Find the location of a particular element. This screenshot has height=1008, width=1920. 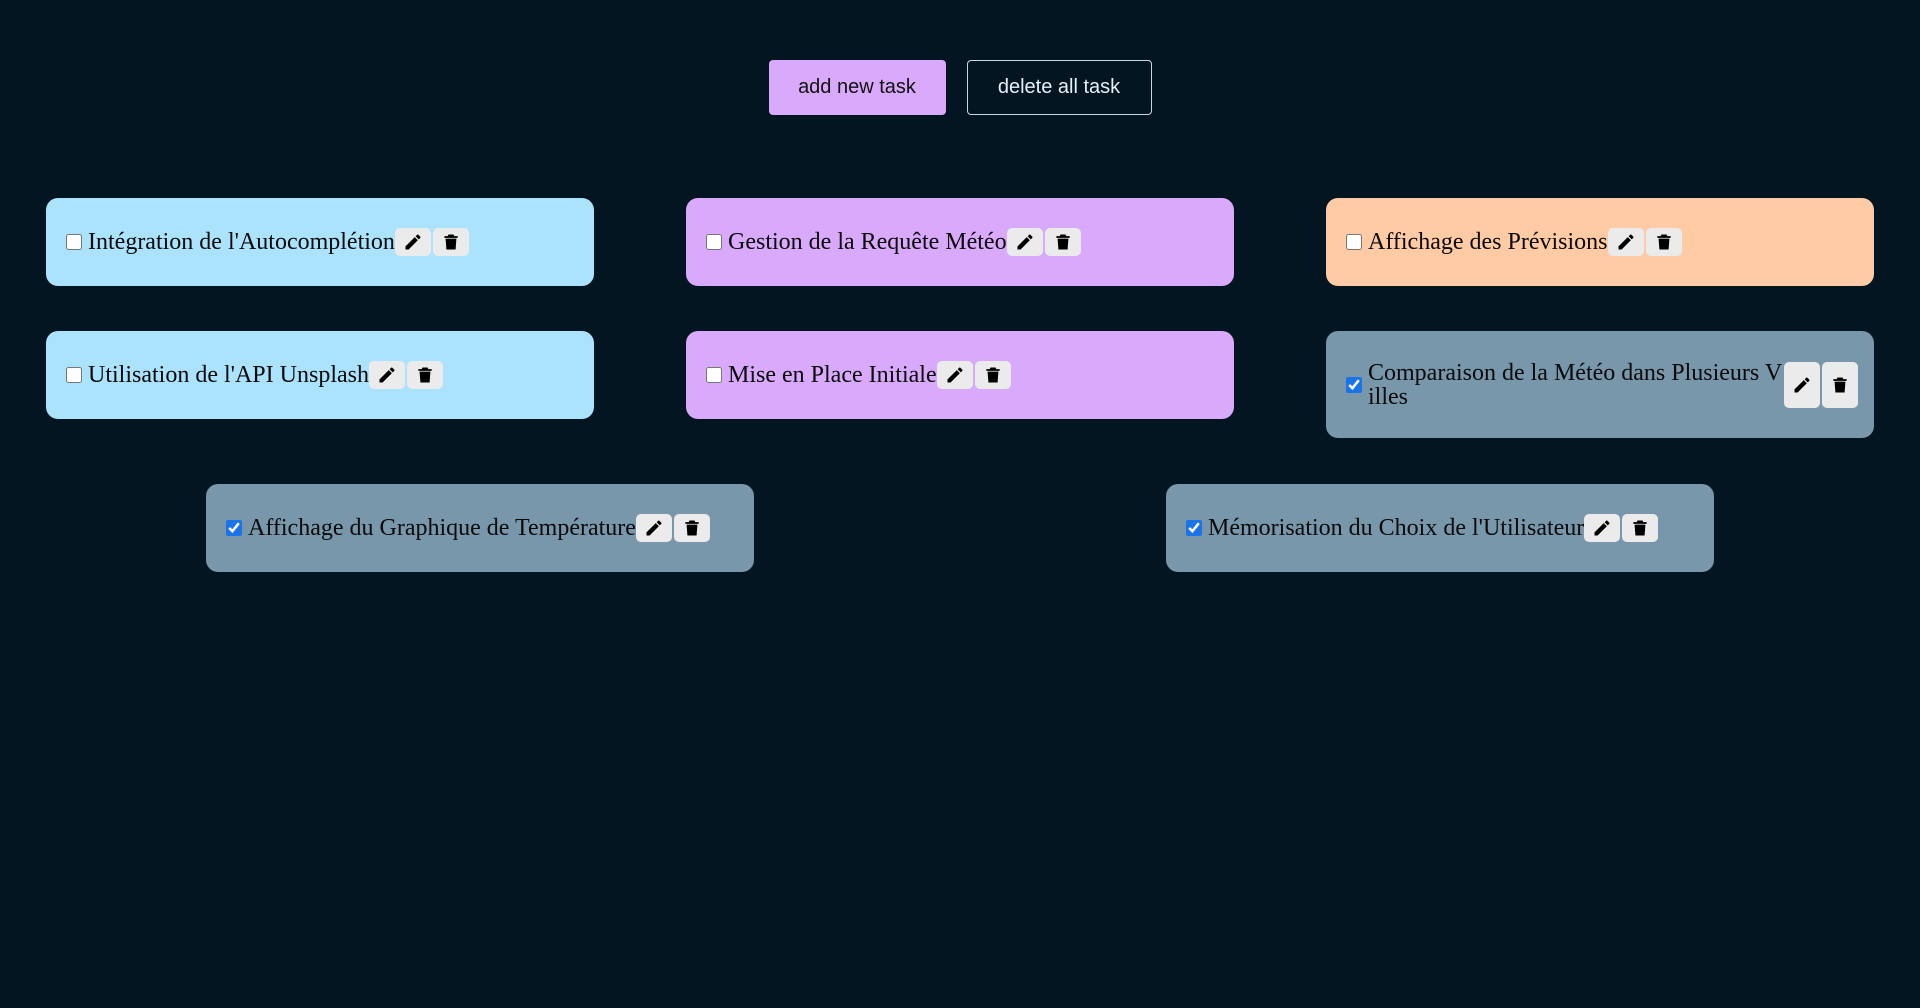

task-card: Mise en Place Initiale is located at coordinates (960, 375).